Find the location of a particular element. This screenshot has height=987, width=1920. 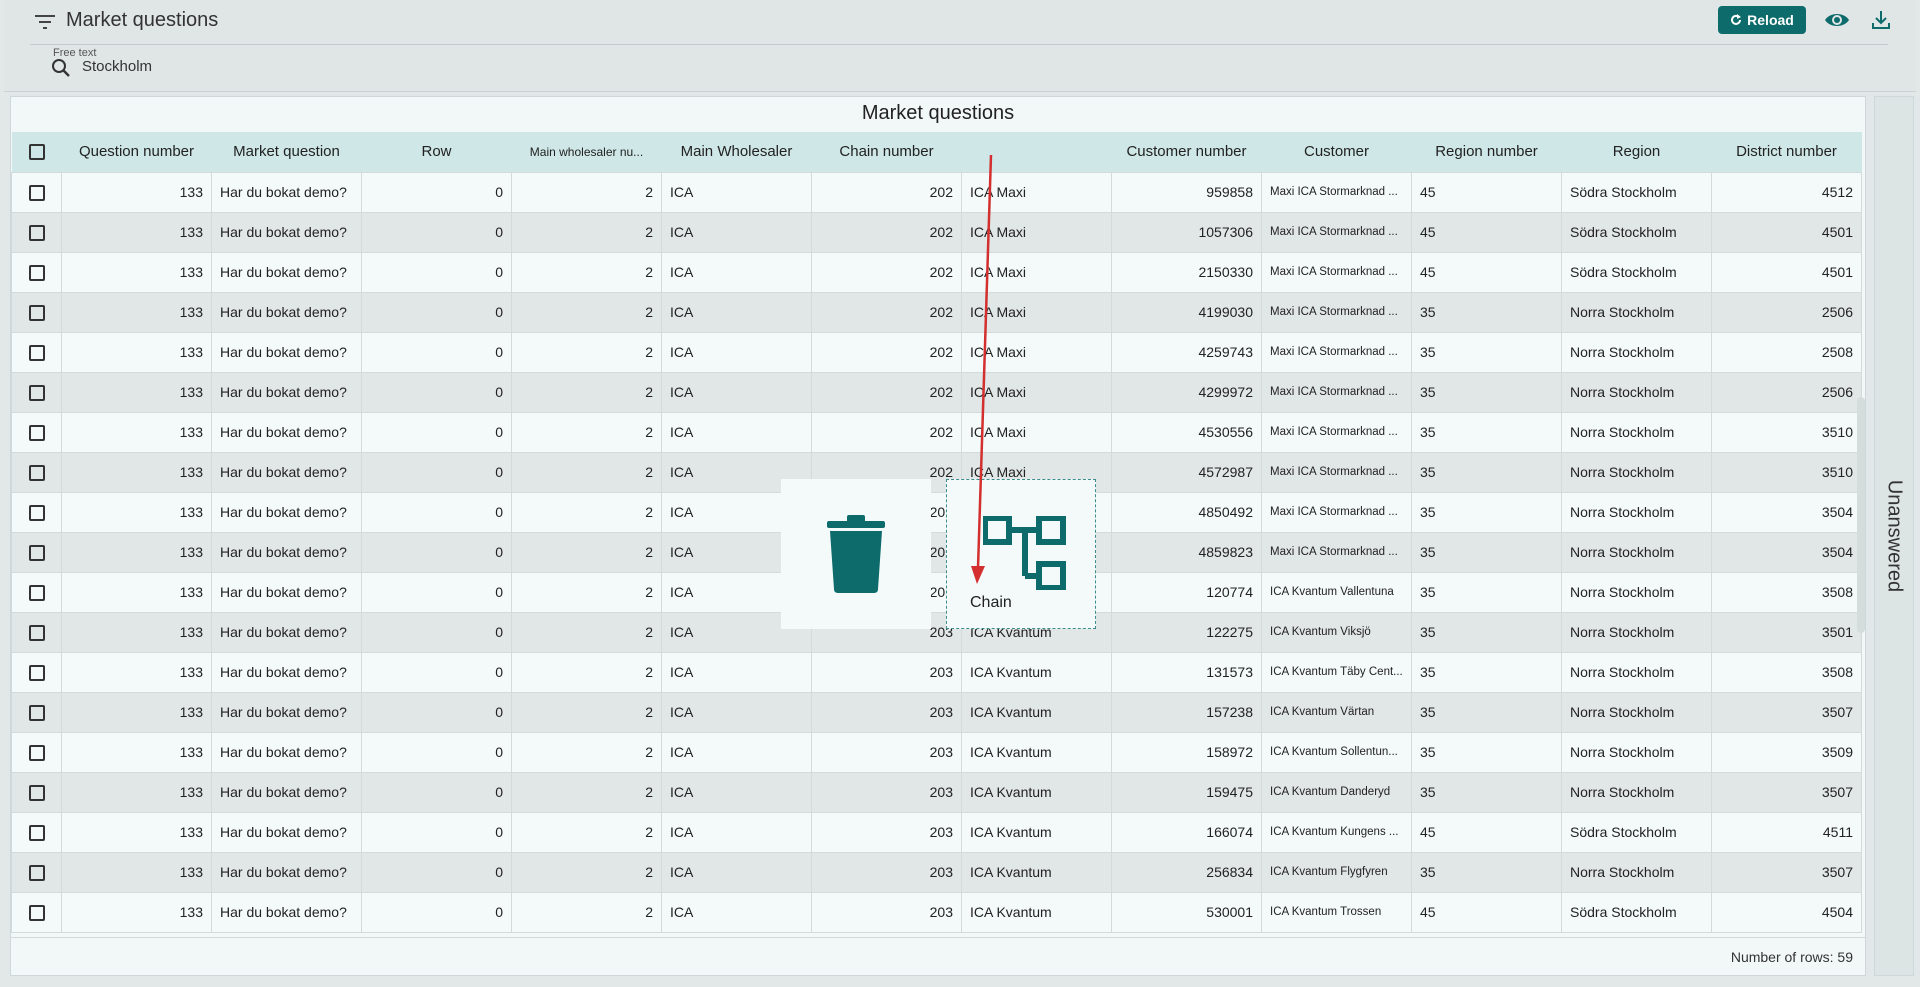

table-cell: 4850492 is located at coordinates (1186, 512).